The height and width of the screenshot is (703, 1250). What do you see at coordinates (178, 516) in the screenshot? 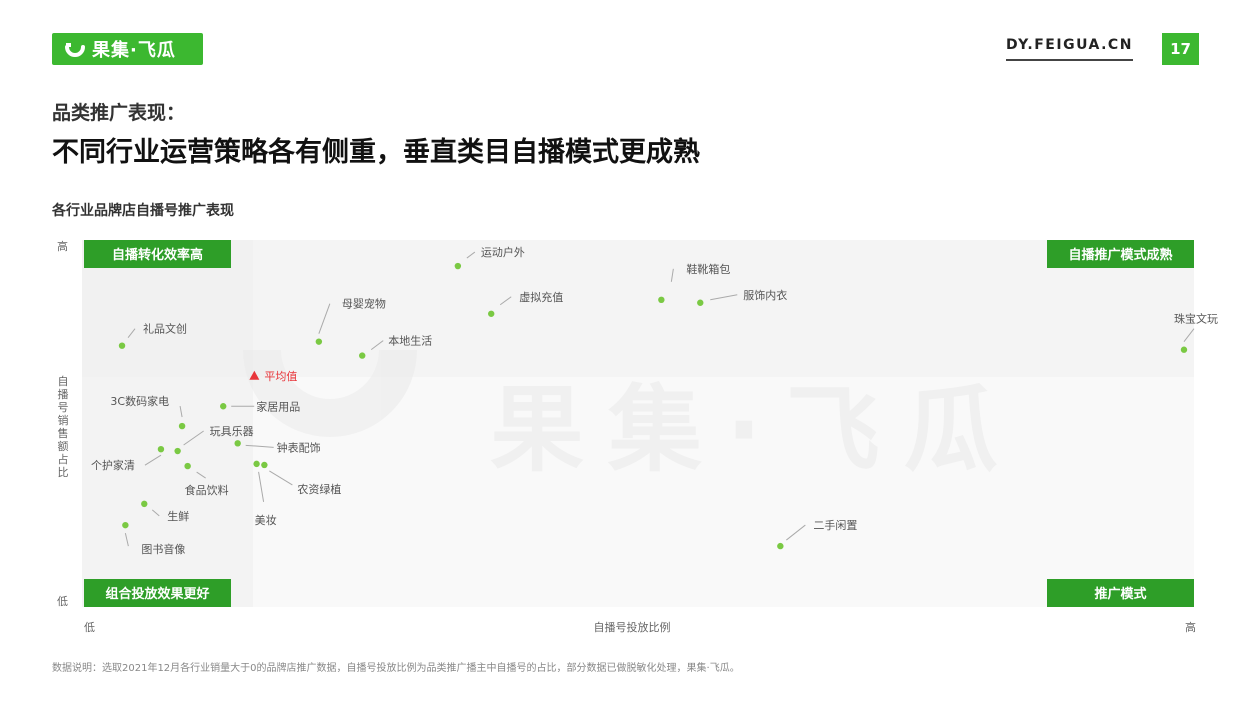
I see `data-point-label: 生鲜` at bounding box center [178, 516].